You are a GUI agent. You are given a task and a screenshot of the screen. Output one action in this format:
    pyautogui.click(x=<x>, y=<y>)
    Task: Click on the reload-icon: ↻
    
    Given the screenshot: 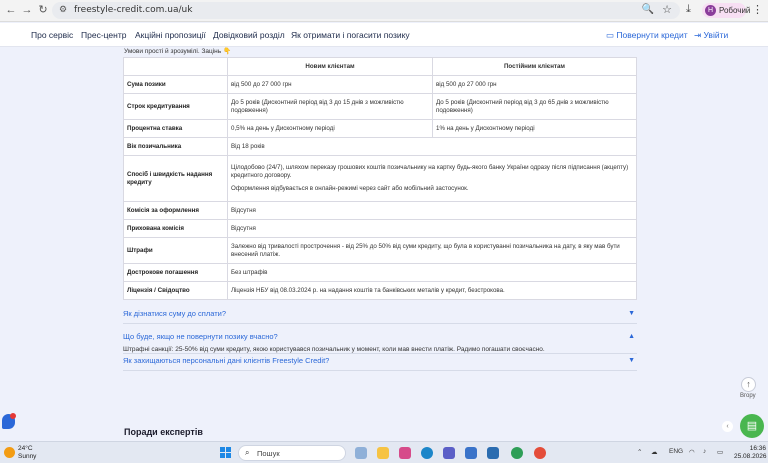 What is the action you would take?
    pyautogui.click(x=43, y=10)
    